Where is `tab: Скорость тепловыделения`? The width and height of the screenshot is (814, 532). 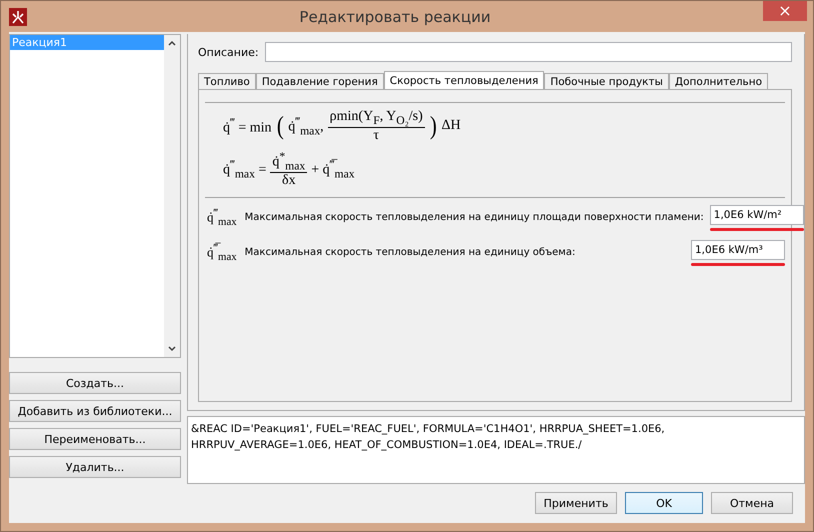
tab: Скорость тепловыделения is located at coordinates (464, 80).